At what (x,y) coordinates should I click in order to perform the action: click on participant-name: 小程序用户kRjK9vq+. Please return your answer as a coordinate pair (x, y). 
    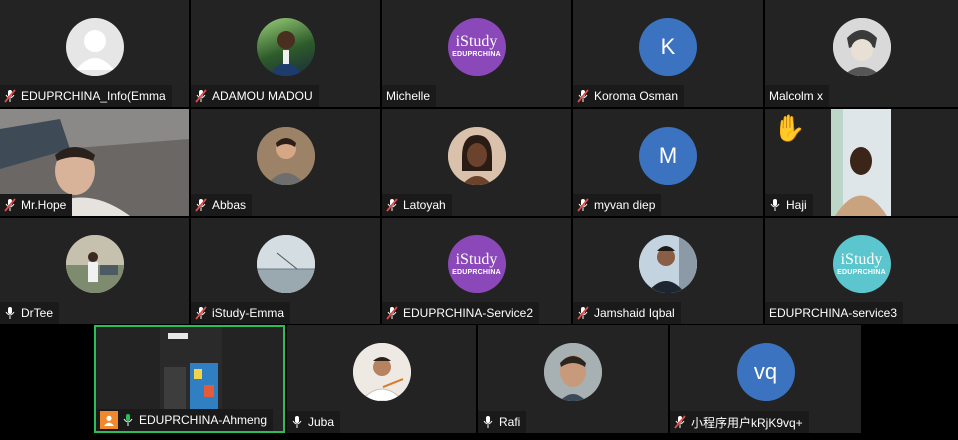
    Looking at the image, I should click on (747, 422).